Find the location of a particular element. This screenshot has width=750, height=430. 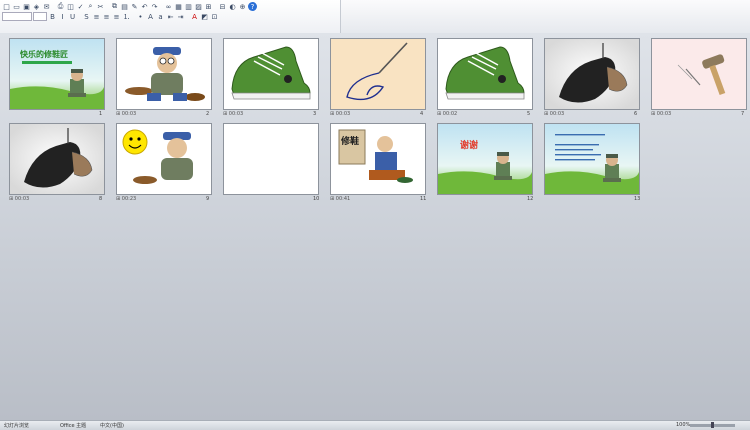

email-icon: ✉ is located at coordinates (46, 6).